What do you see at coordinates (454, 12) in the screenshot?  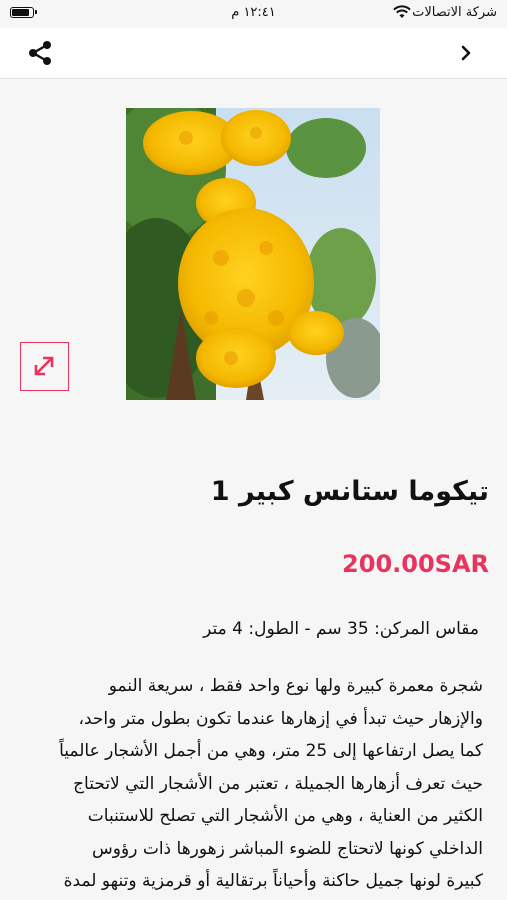 I see `carrier-name: شركة الاتصالات` at bounding box center [454, 12].